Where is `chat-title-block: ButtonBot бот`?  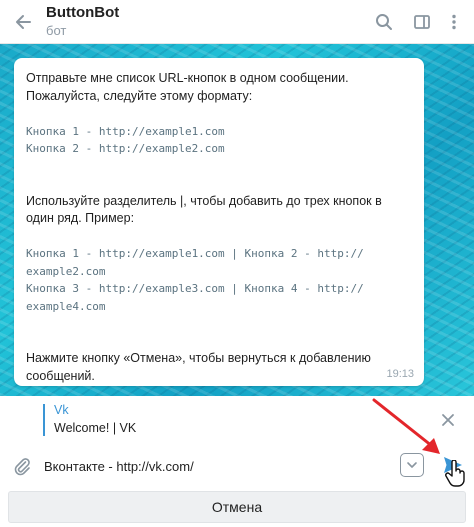 chat-title-block: ButtonBot бот is located at coordinates (82, 22).